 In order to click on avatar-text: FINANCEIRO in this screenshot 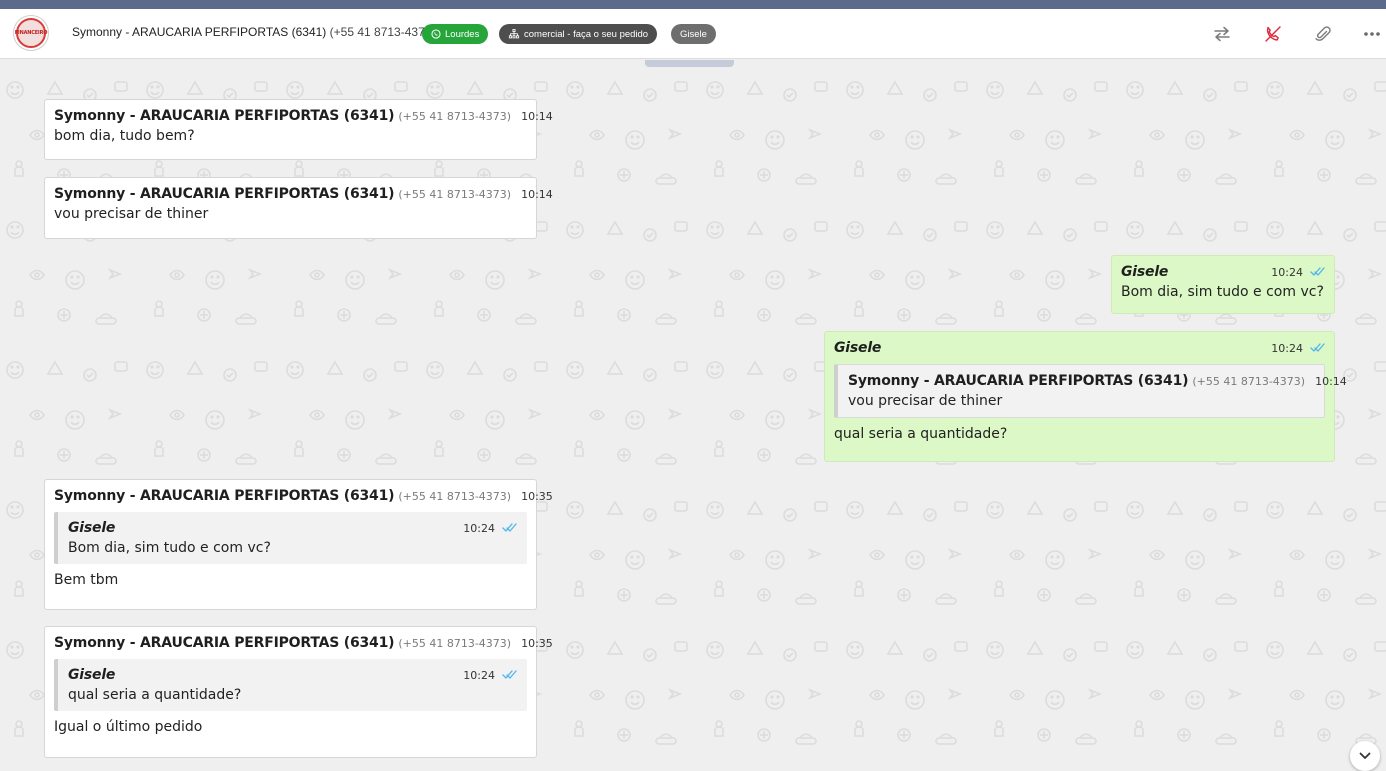, I will do `click(31, 33)`.